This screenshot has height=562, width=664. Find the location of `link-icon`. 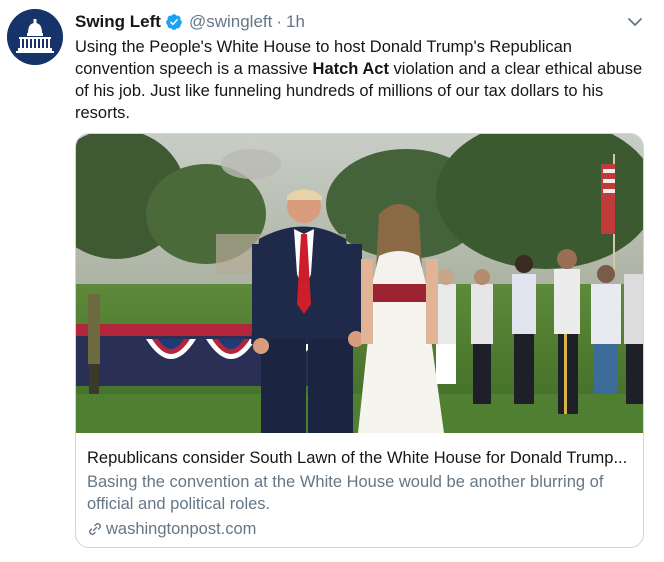

link-icon is located at coordinates (95, 529).